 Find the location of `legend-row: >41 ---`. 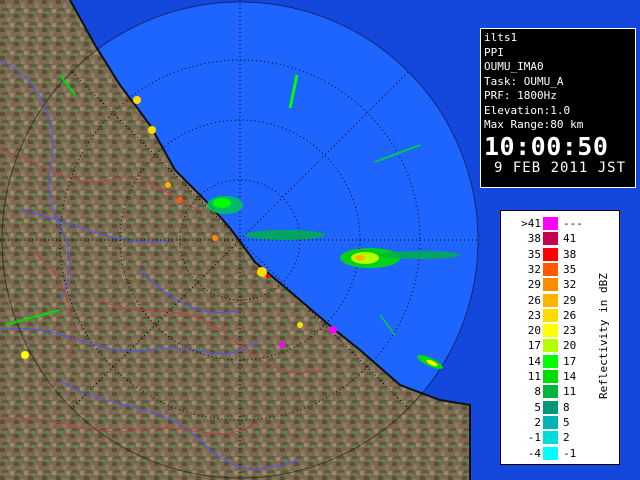

legend-row: >41 --- is located at coordinates (560, 223).